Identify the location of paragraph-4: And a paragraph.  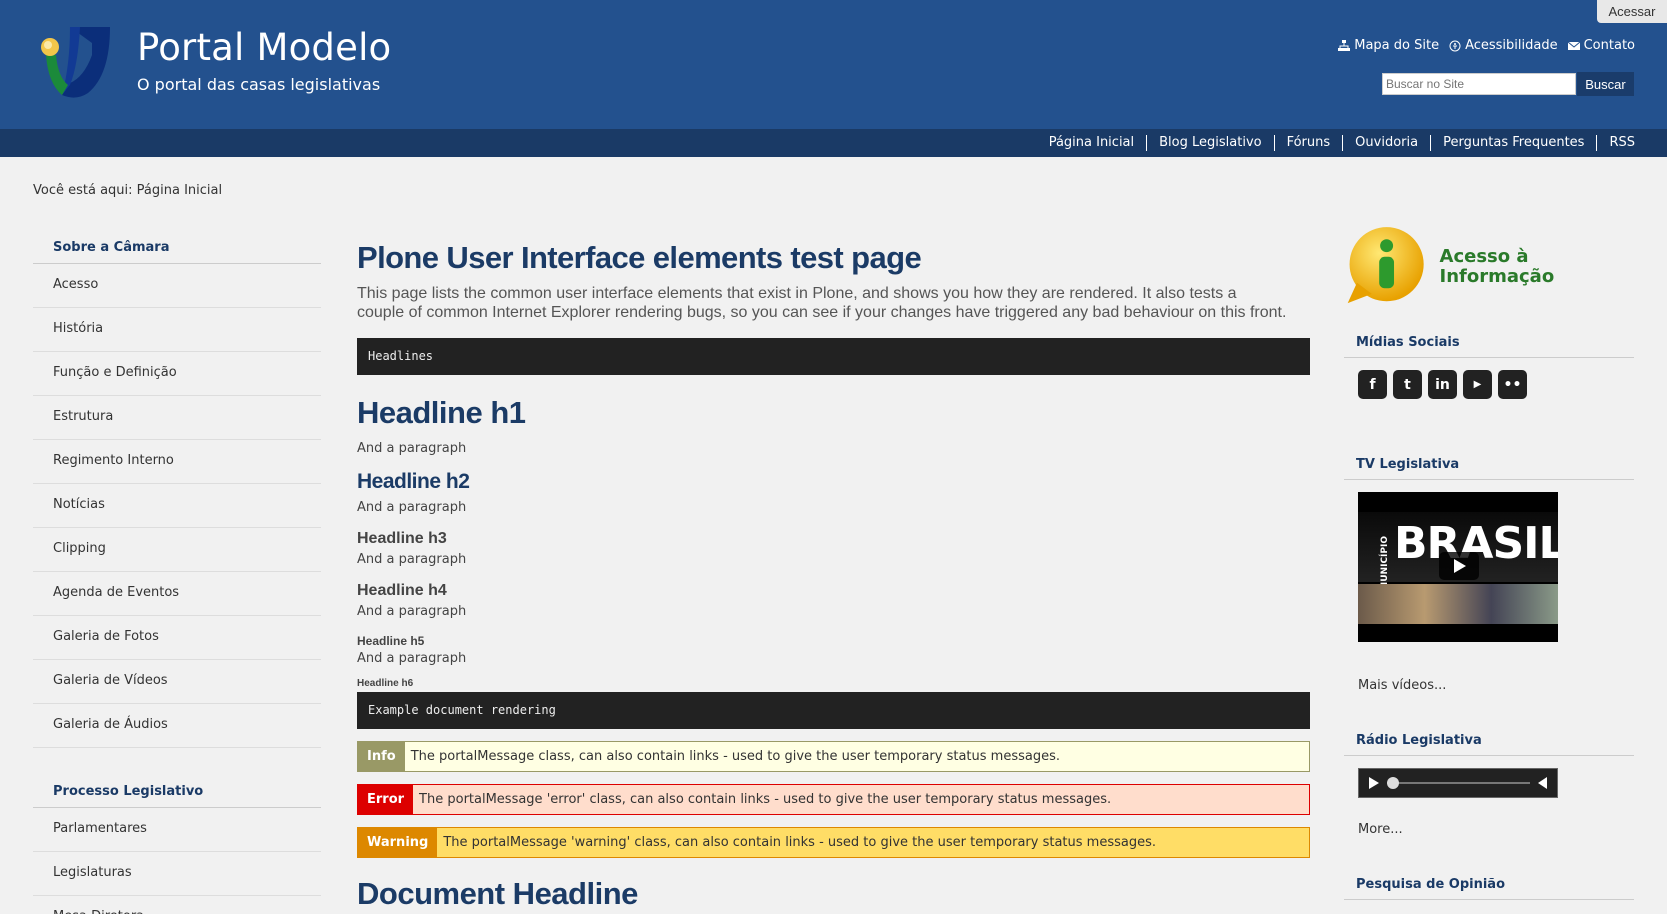
(412, 611).